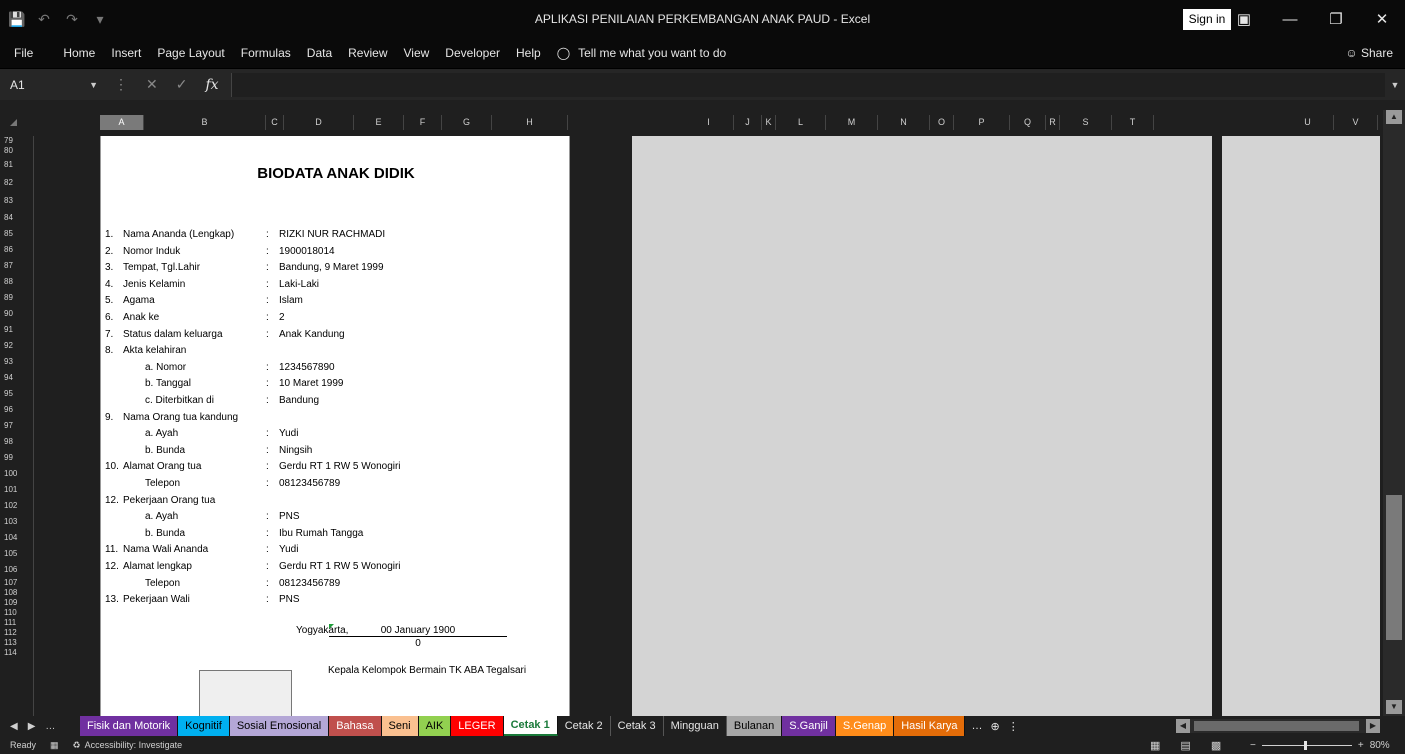 Image resolution: width=1405 pixels, height=754 pixels. Describe the element at coordinates (1380, 745) in the screenshot. I see `zoom-level: 80%` at that location.